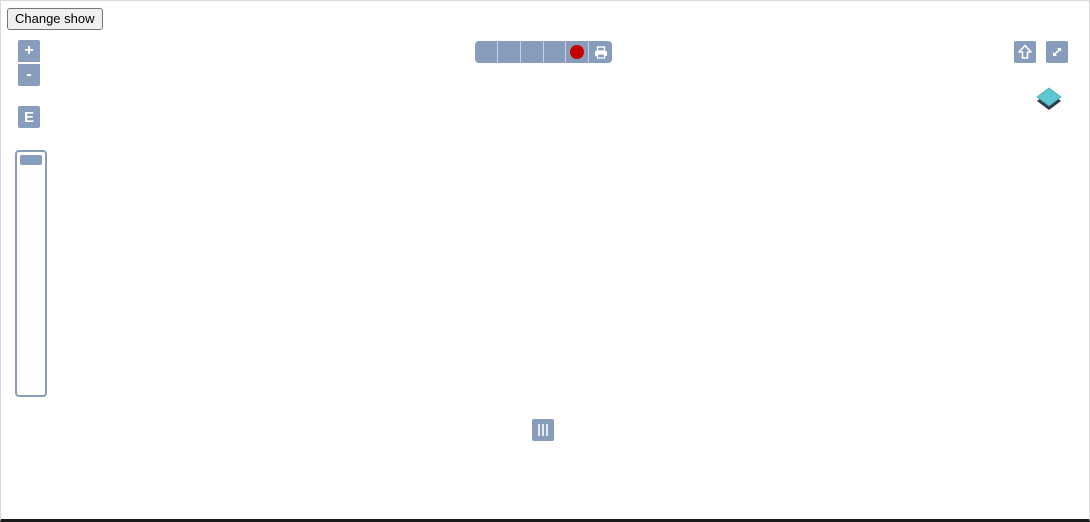 Image resolution: width=1090 pixels, height=522 pixels. I want to click on record-icon, so click(577, 52).